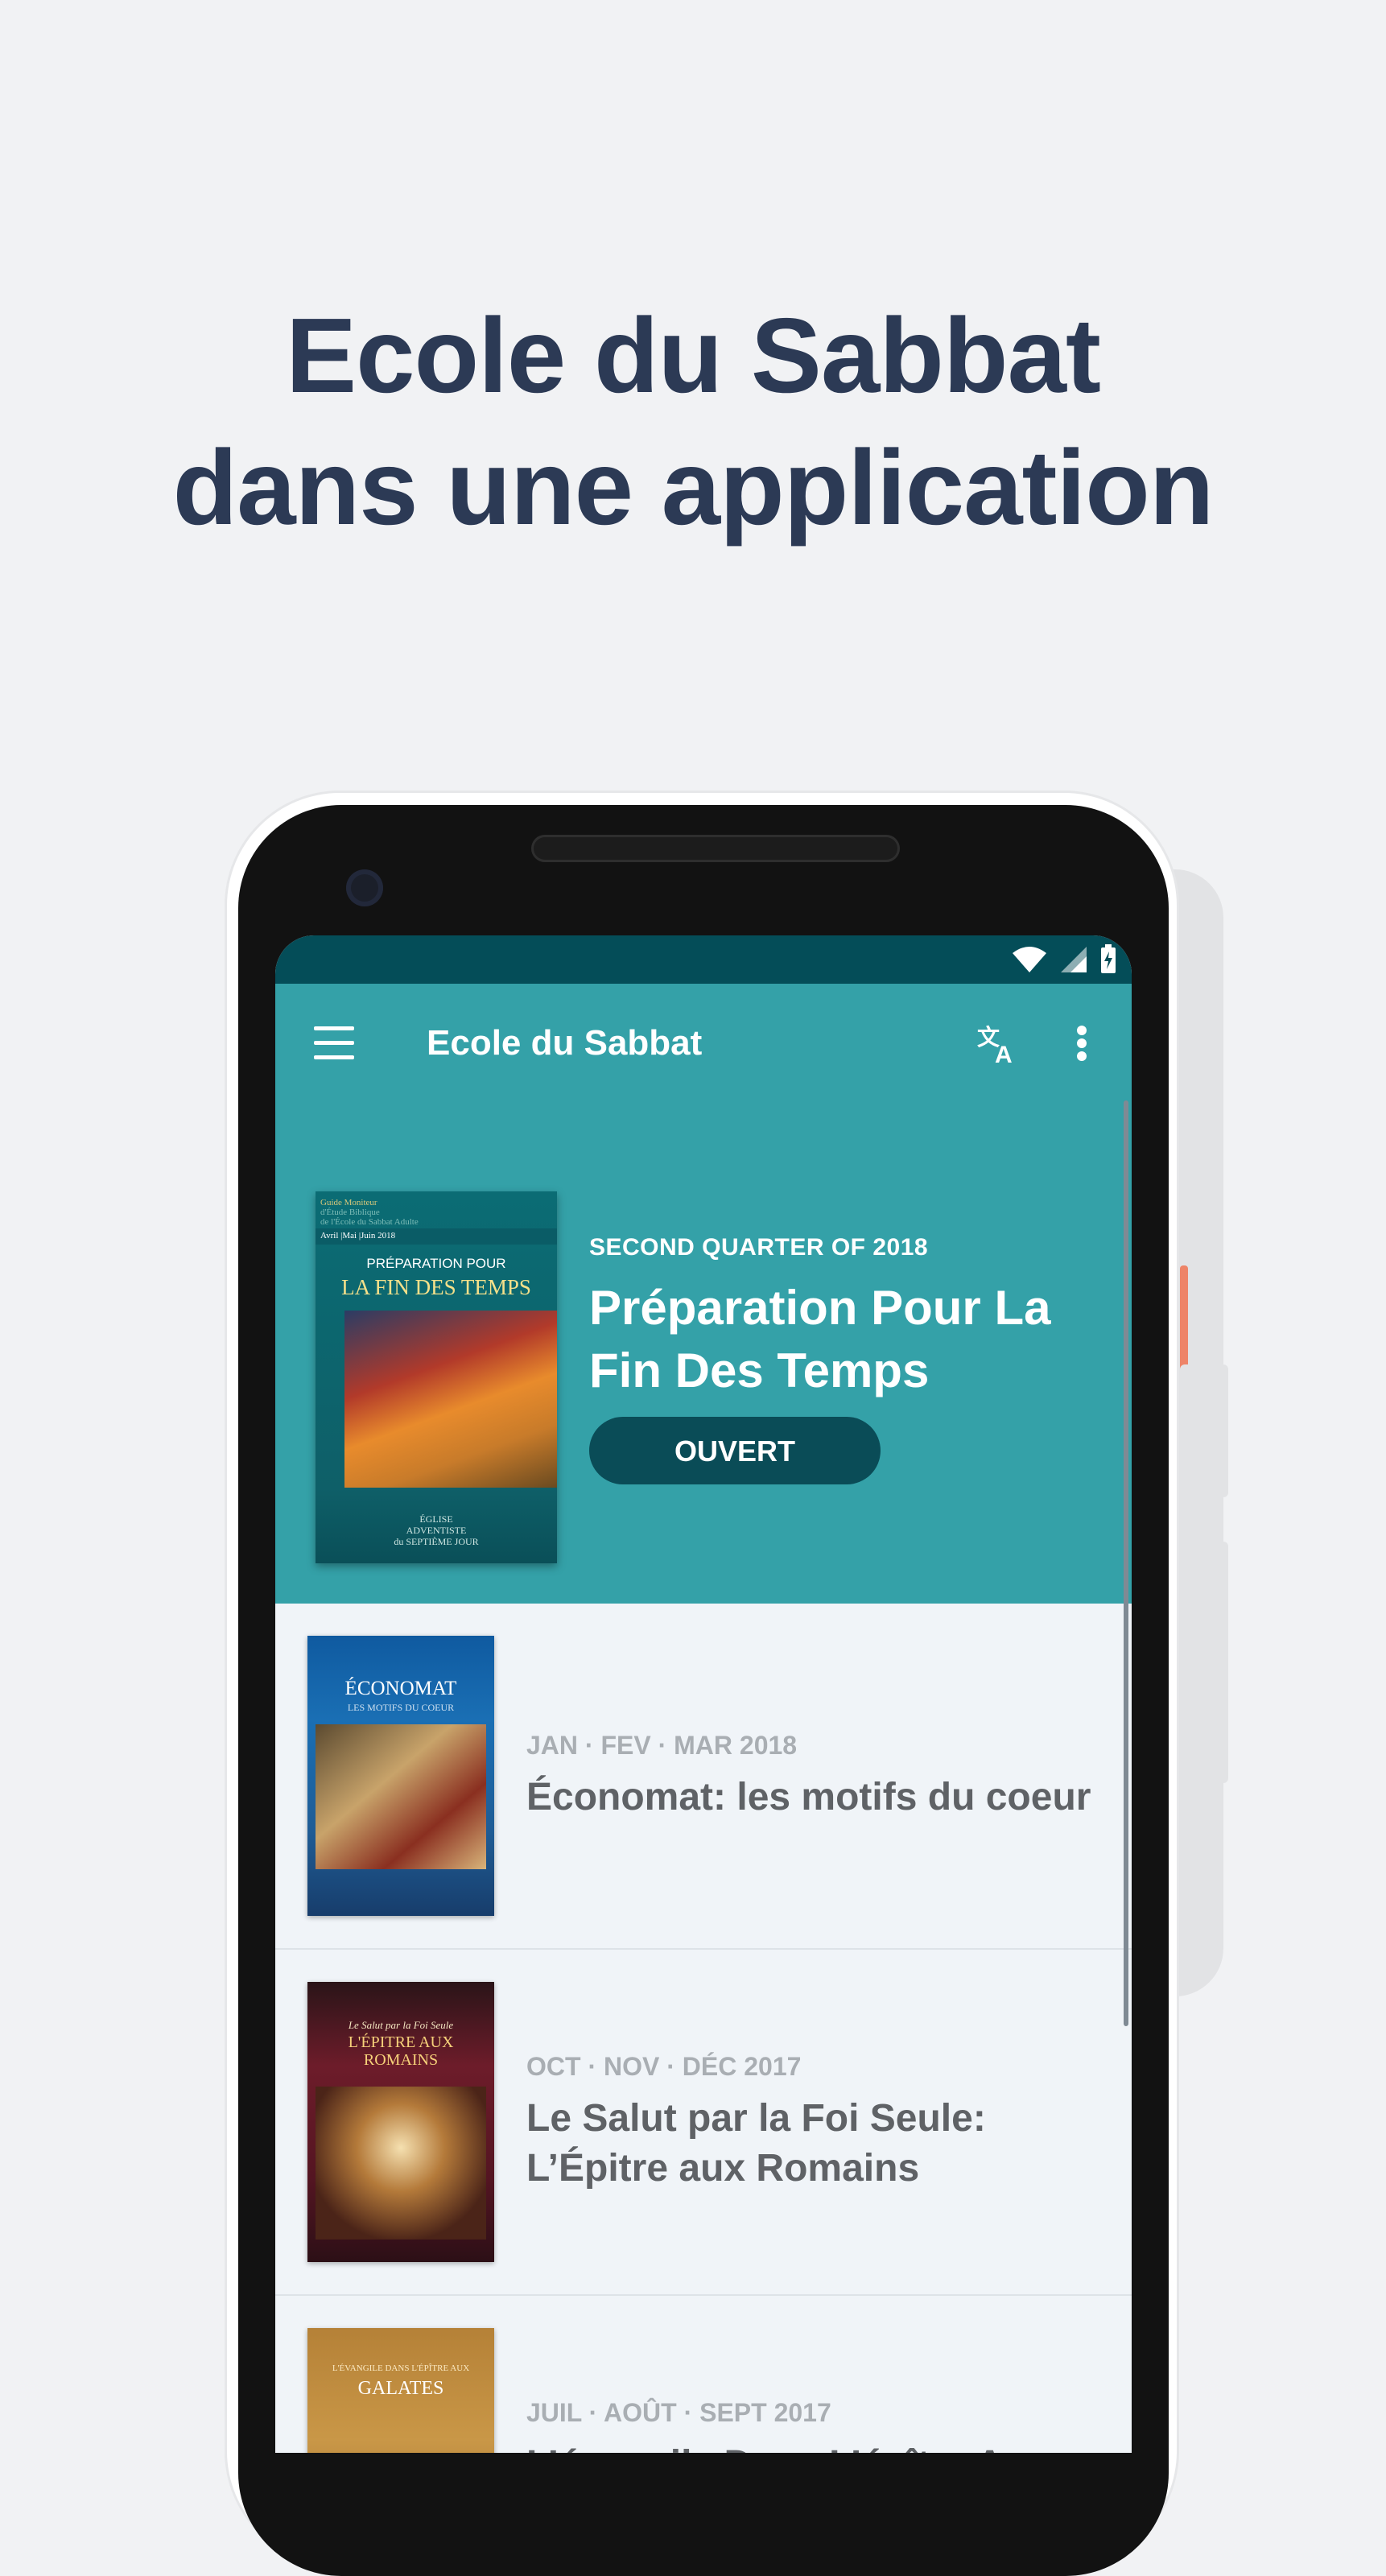  Describe the element at coordinates (703, 959) in the screenshot. I see `status-bar` at that location.